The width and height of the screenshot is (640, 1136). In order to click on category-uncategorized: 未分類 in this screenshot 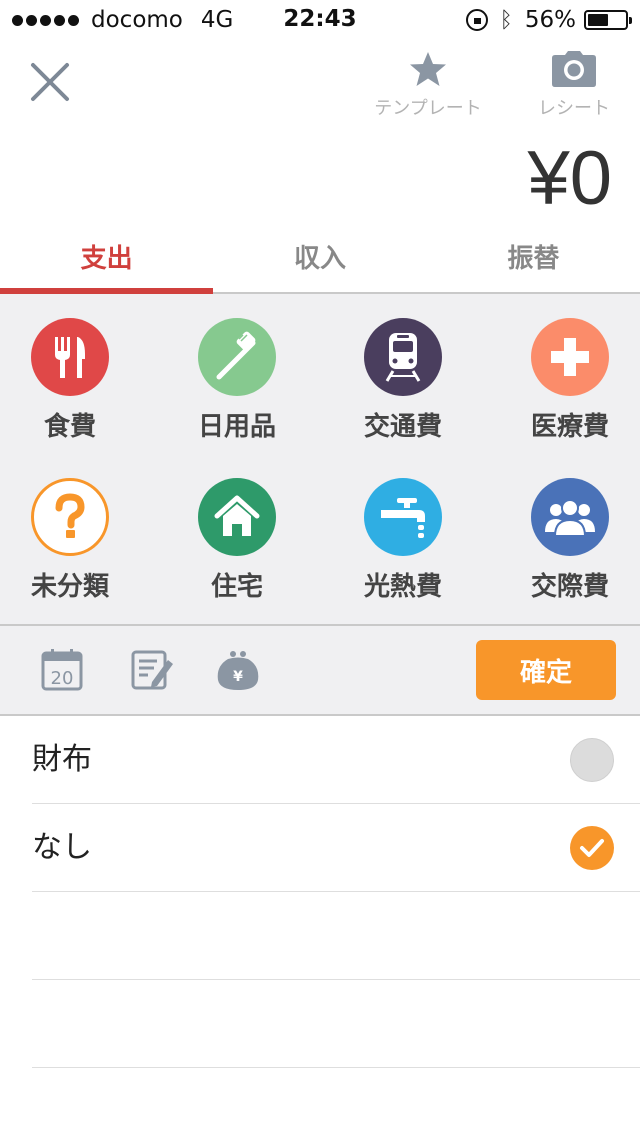, I will do `click(75, 540)`.